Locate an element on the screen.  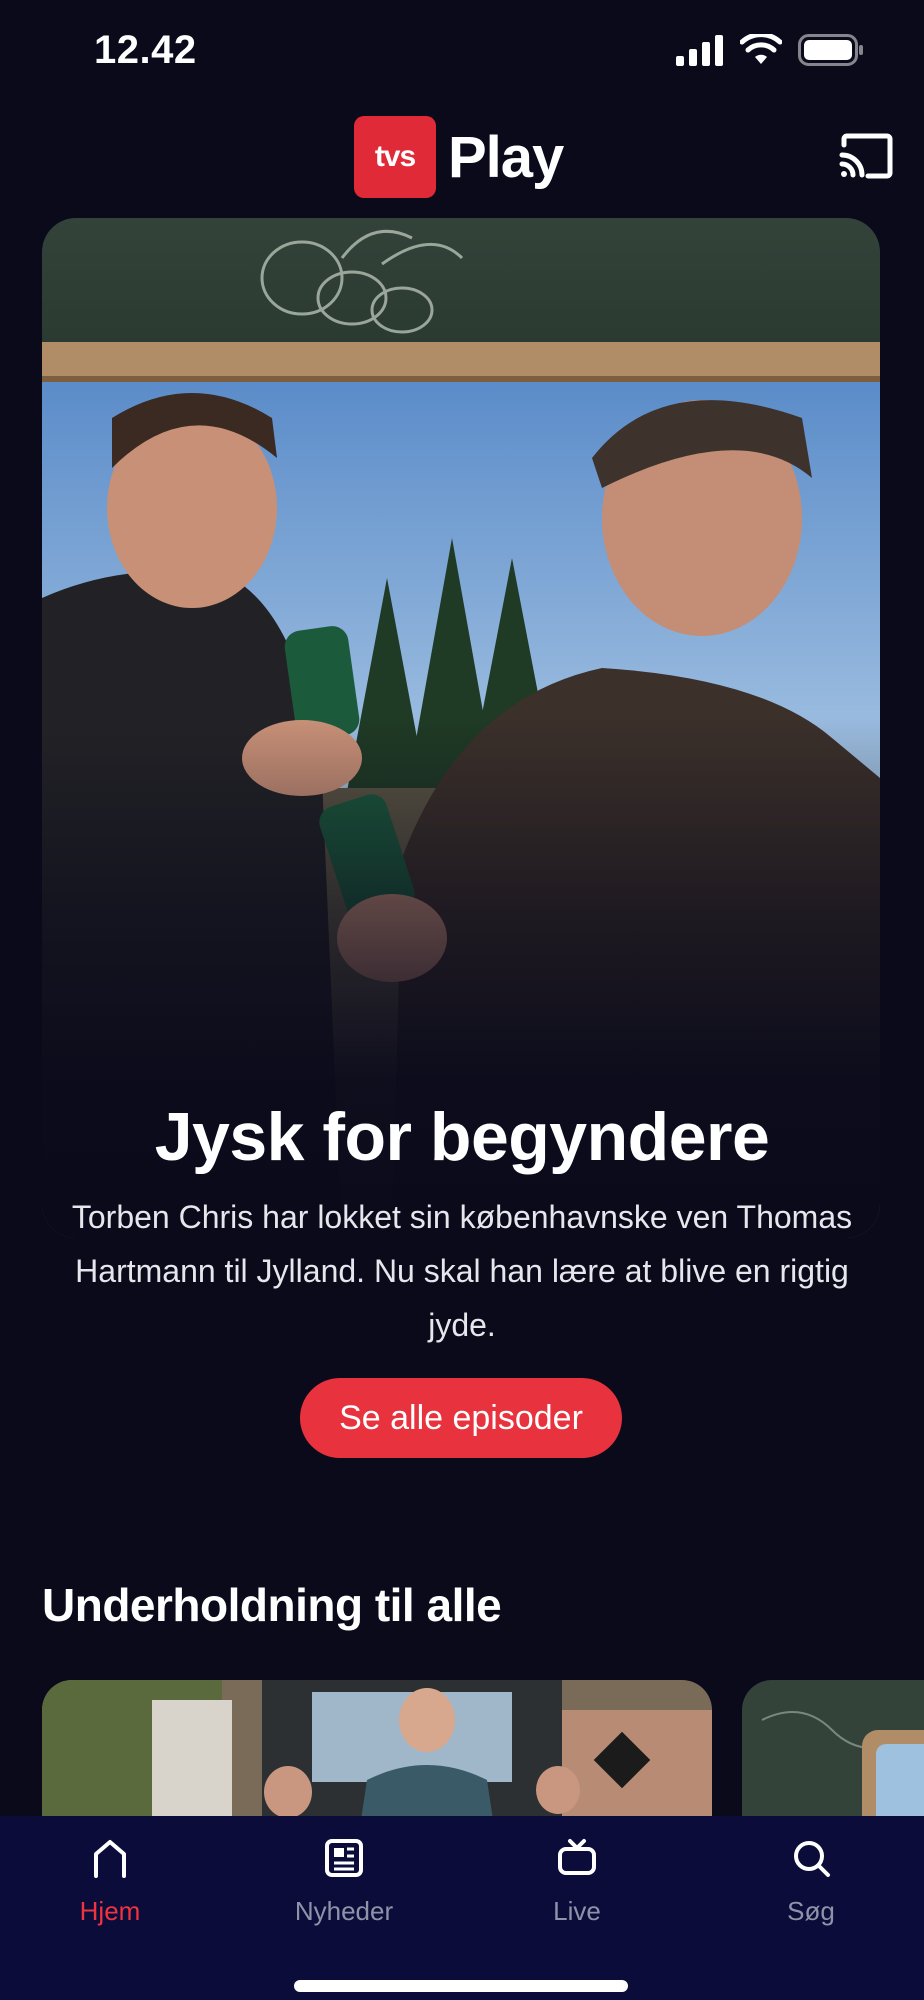
cast-button is located at coordinates (866, 158).